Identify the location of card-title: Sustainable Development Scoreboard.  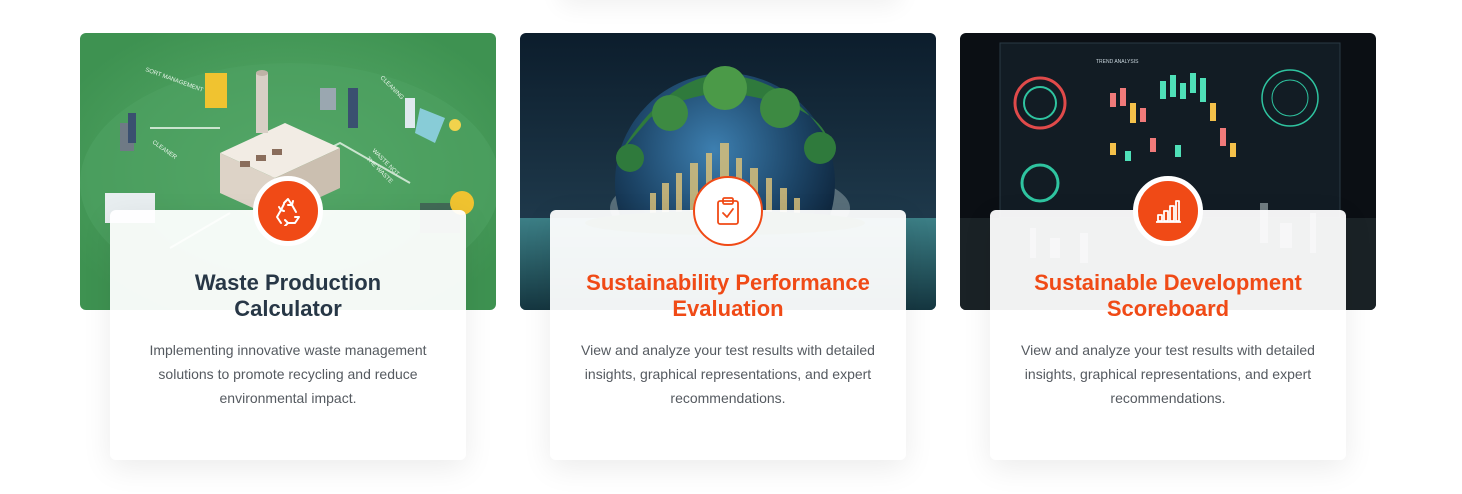
(1168, 295).